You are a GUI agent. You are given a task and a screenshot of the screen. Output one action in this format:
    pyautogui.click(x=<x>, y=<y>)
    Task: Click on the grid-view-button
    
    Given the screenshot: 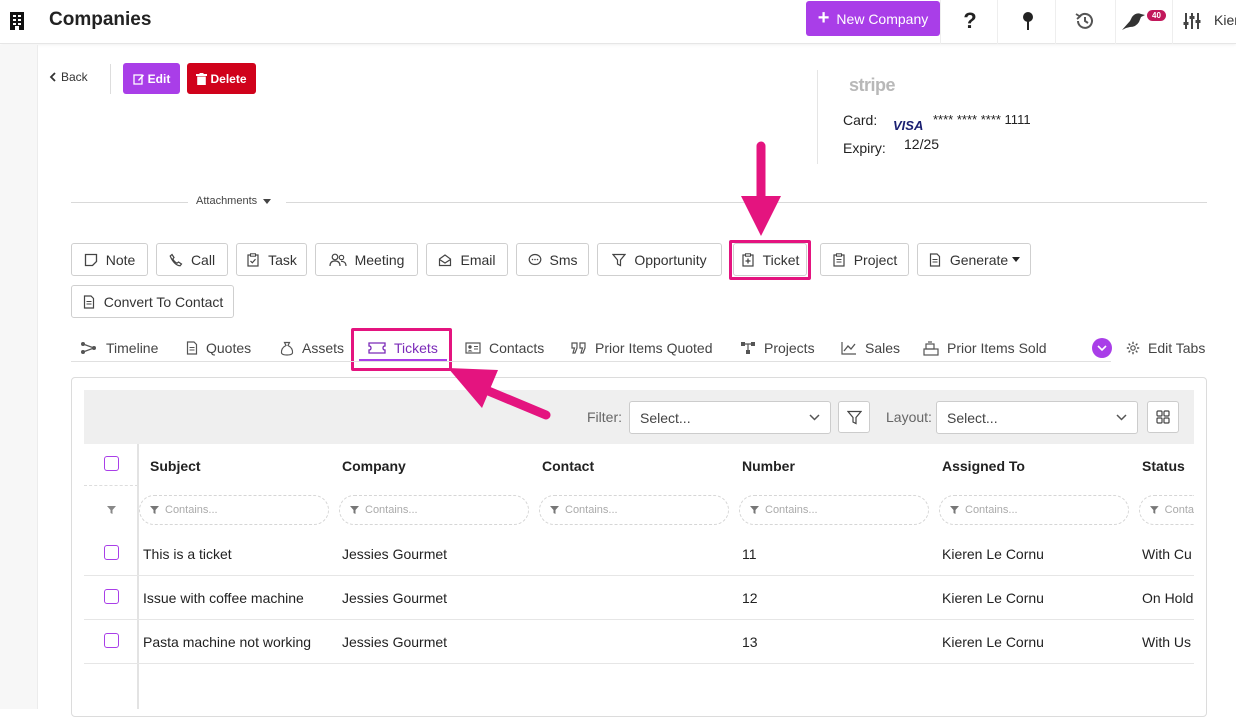 What is the action you would take?
    pyautogui.click(x=1163, y=417)
    